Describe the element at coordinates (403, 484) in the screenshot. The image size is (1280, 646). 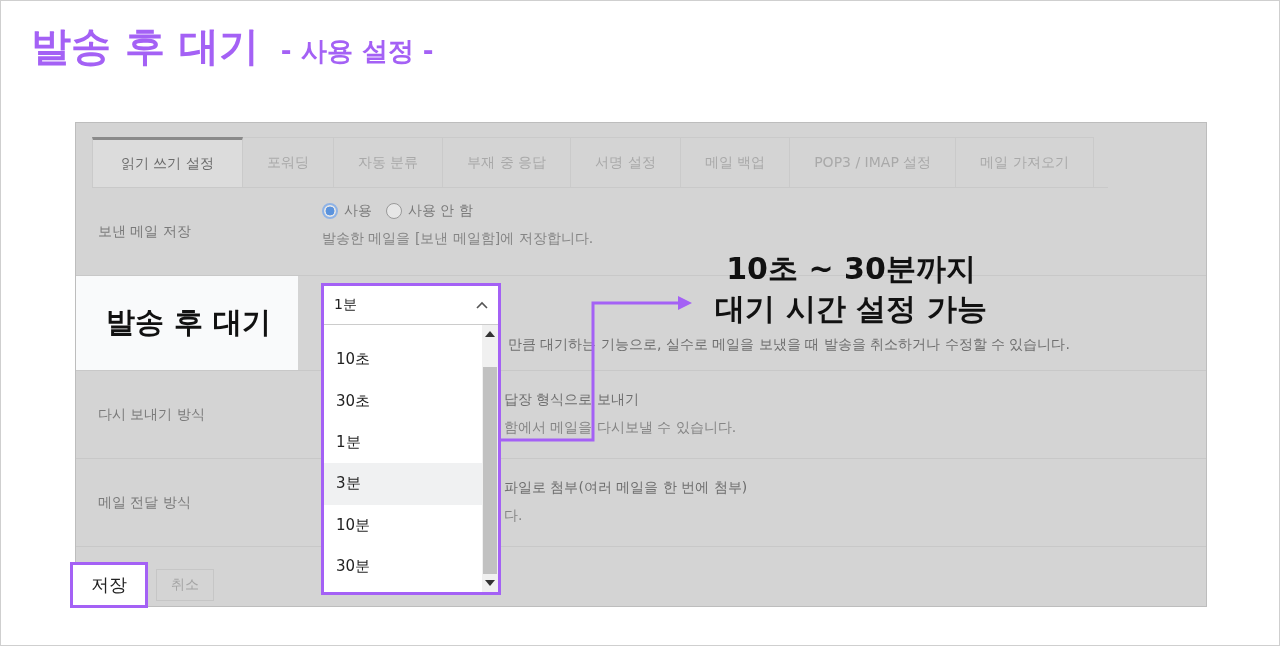
I see `dropdown-option: 3분` at that location.